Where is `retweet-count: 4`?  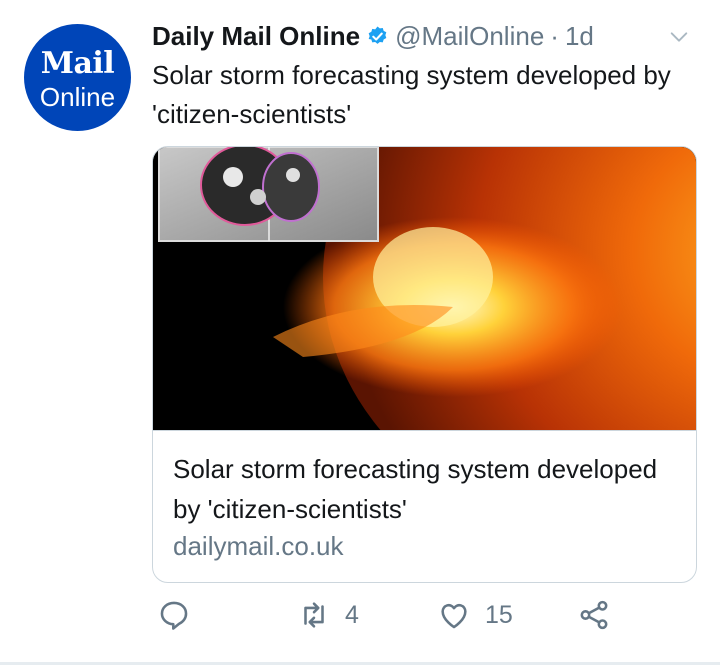 retweet-count: 4 is located at coordinates (352, 614).